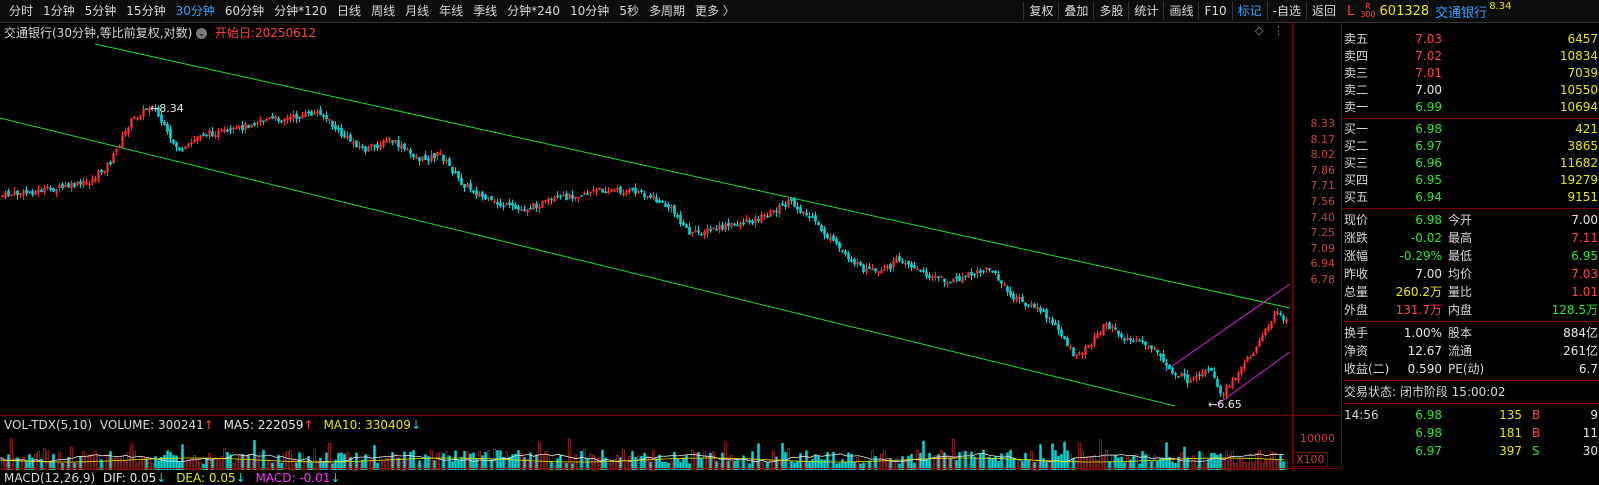 The width and height of the screenshot is (1599, 485). I want to click on period-tab-0: 分时, so click(21, 11).